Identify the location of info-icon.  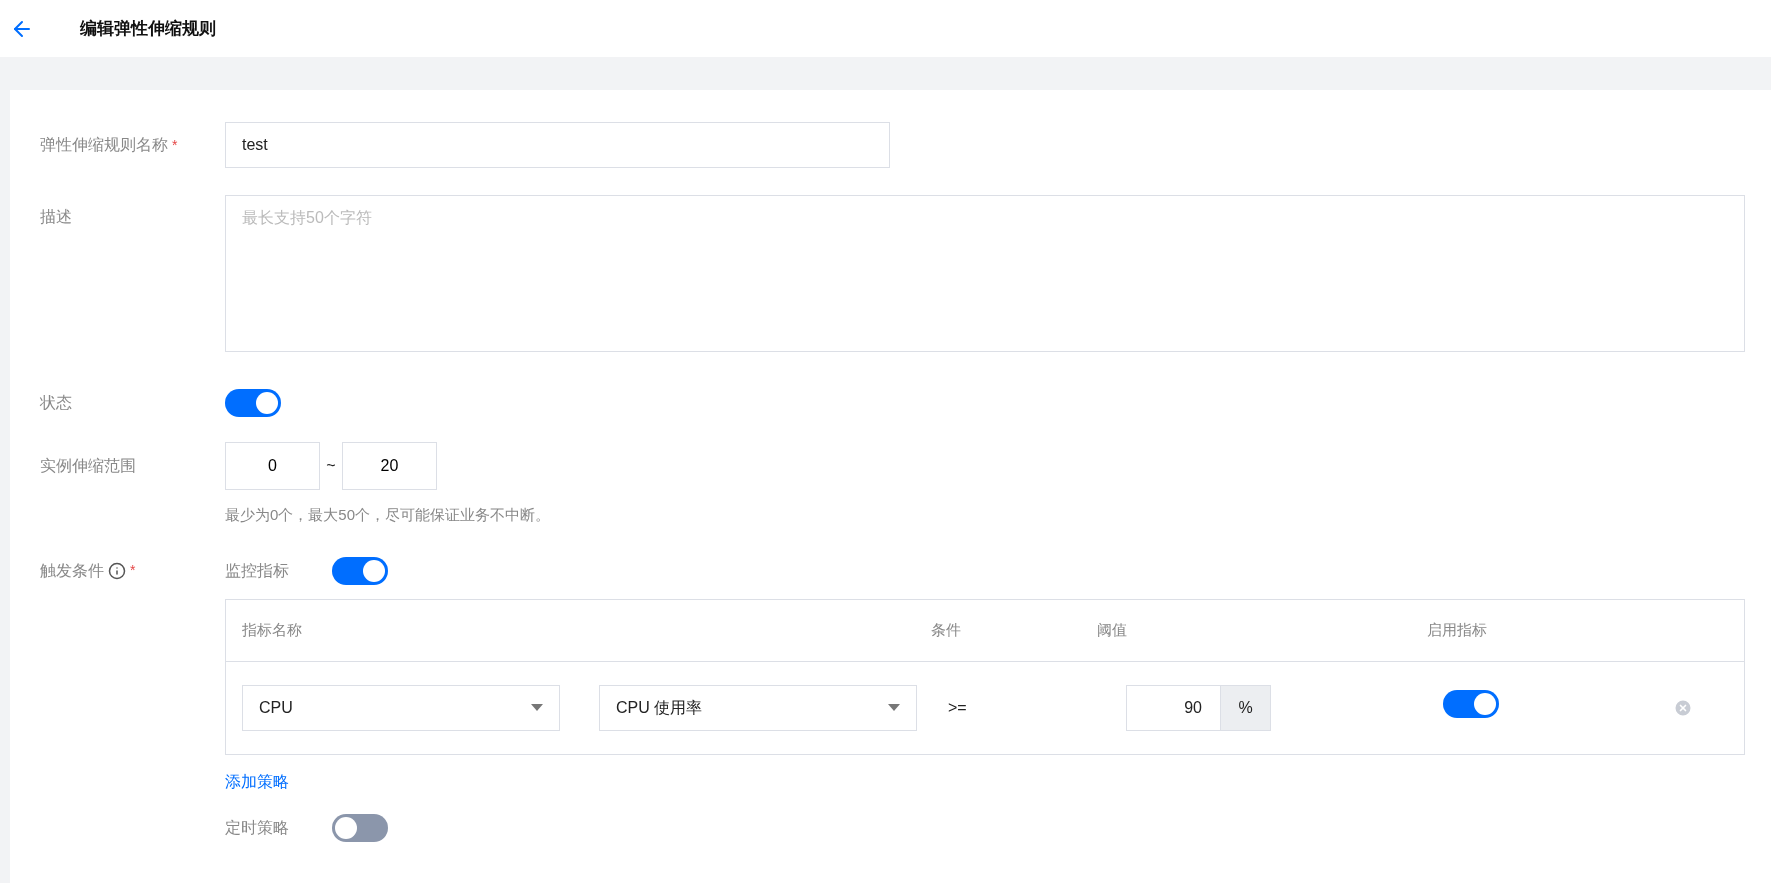
(117, 570).